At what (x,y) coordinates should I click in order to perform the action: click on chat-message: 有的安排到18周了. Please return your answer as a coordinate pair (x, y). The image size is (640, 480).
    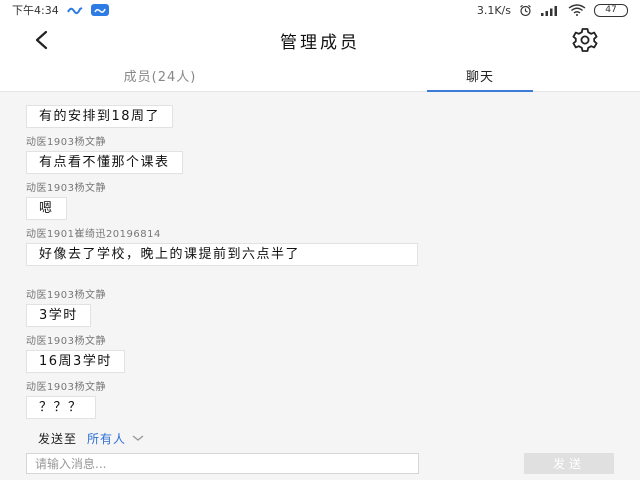
    Looking at the image, I should click on (100, 110).